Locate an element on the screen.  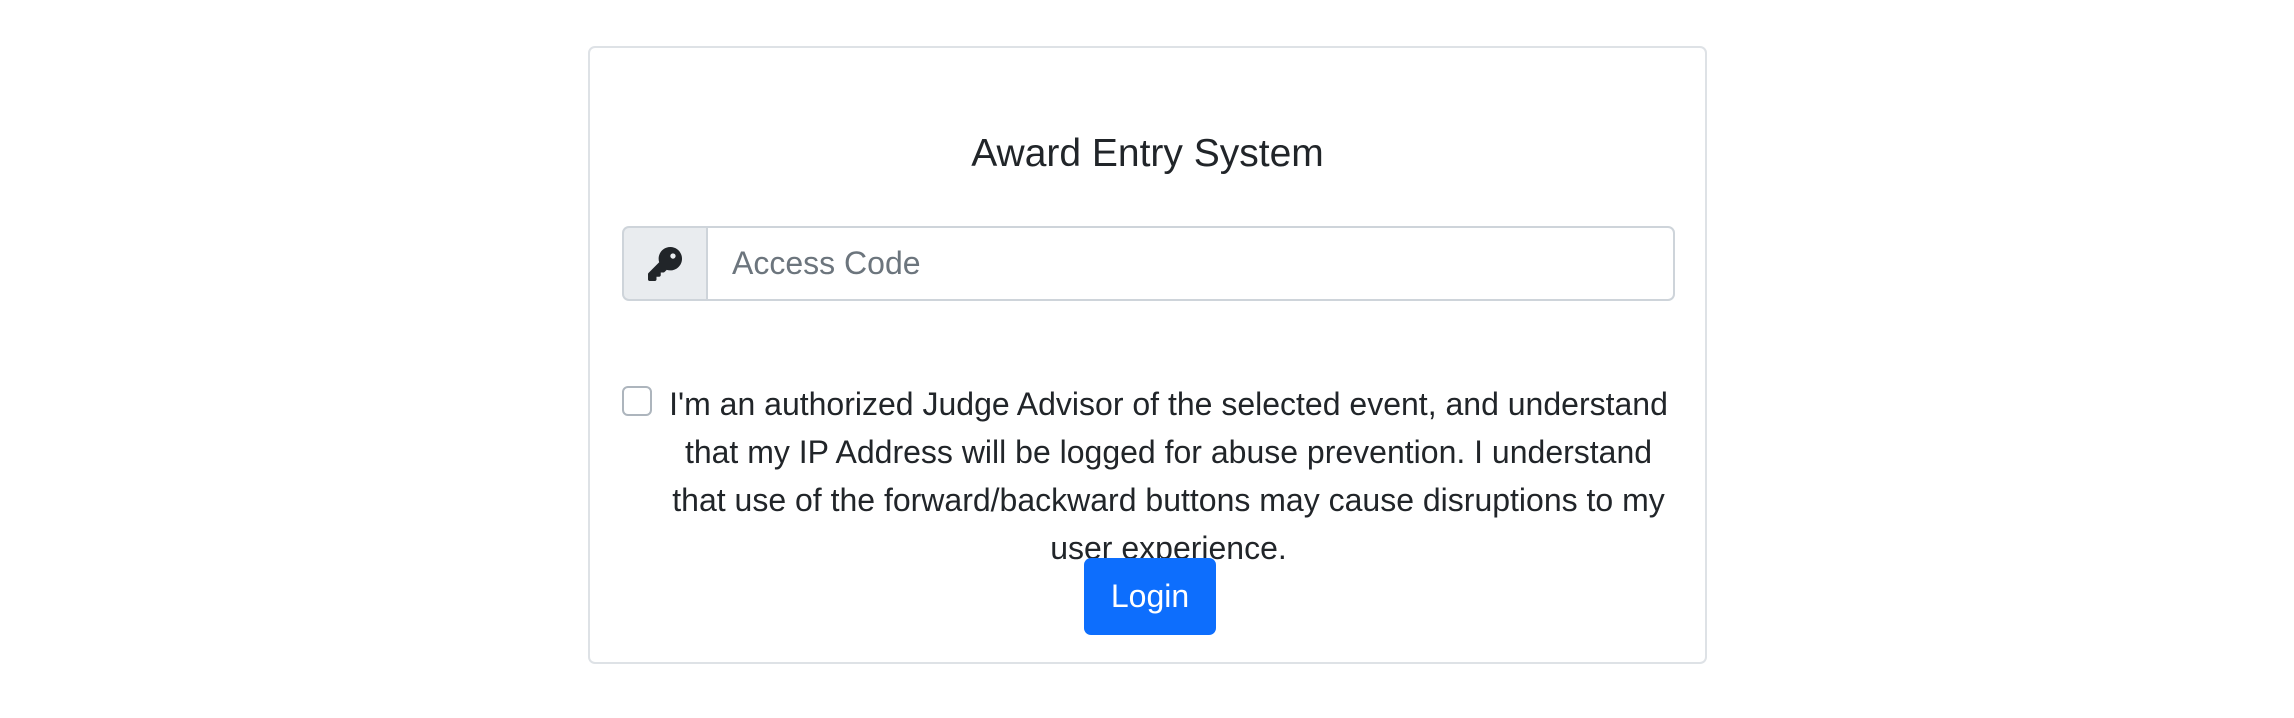
key-icon is located at coordinates (665, 263).